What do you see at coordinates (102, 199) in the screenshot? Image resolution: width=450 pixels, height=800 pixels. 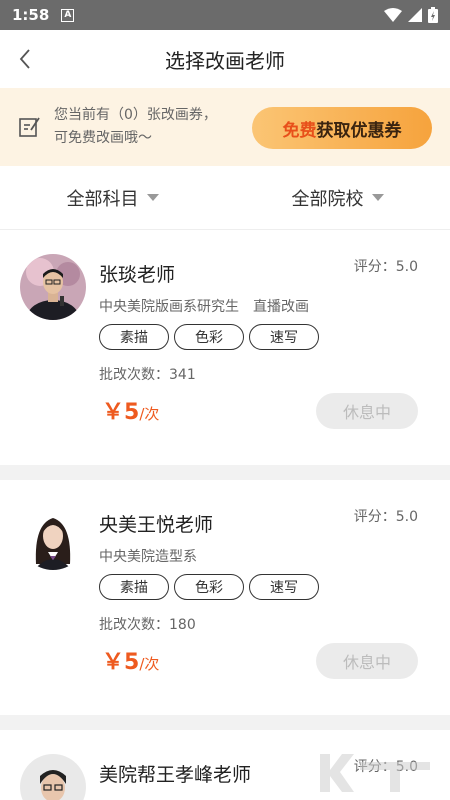 I see `subject-filter-label: 全部科目` at bounding box center [102, 199].